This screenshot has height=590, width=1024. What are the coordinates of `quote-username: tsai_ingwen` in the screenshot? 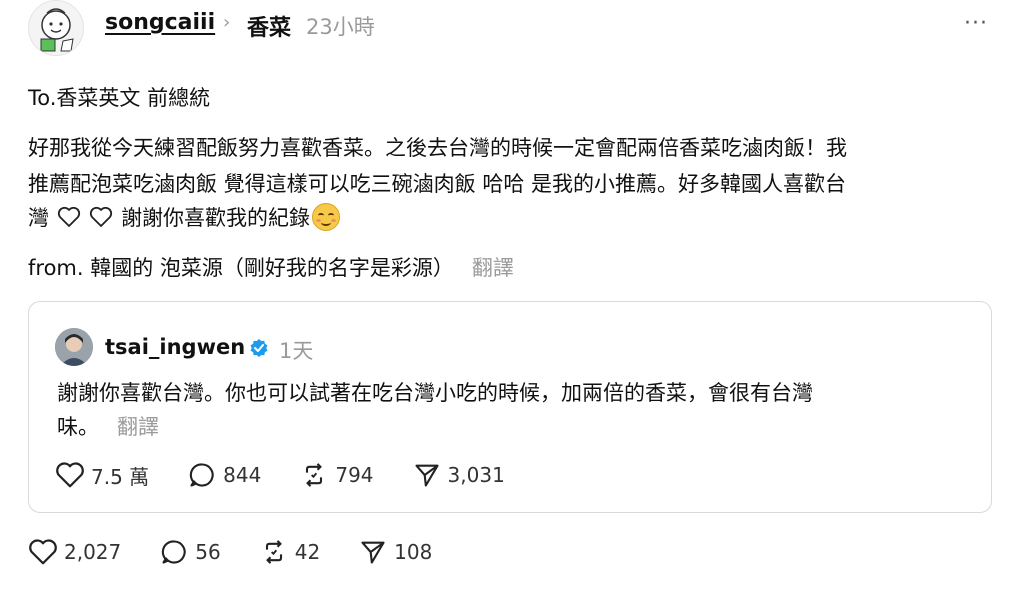 It's located at (175, 347).